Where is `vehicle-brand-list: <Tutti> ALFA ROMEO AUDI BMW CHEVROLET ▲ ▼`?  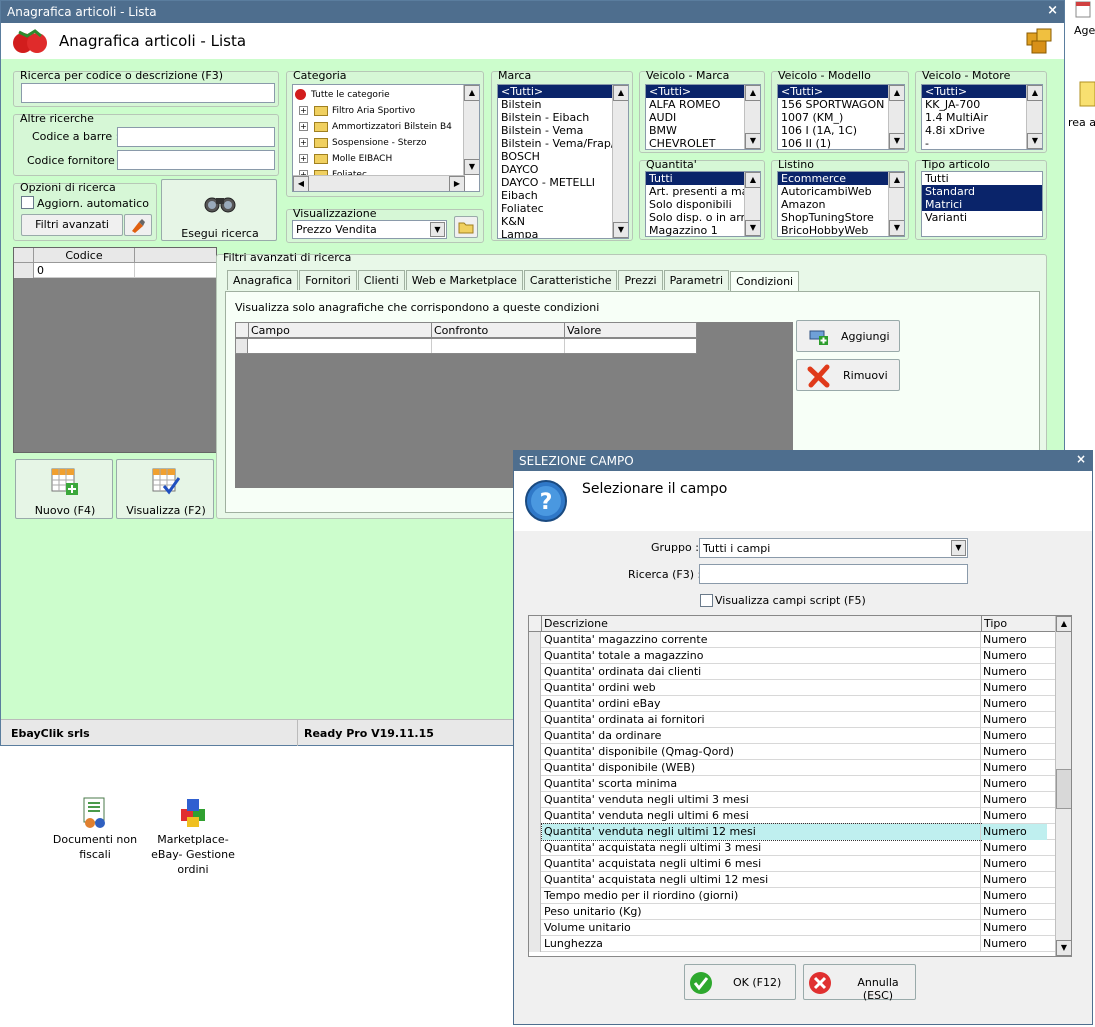 vehicle-brand-list: <Tutti> ALFA ROMEO AUDI BMW CHEVROLET ▲ ▼ is located at coordinates (703, 117).